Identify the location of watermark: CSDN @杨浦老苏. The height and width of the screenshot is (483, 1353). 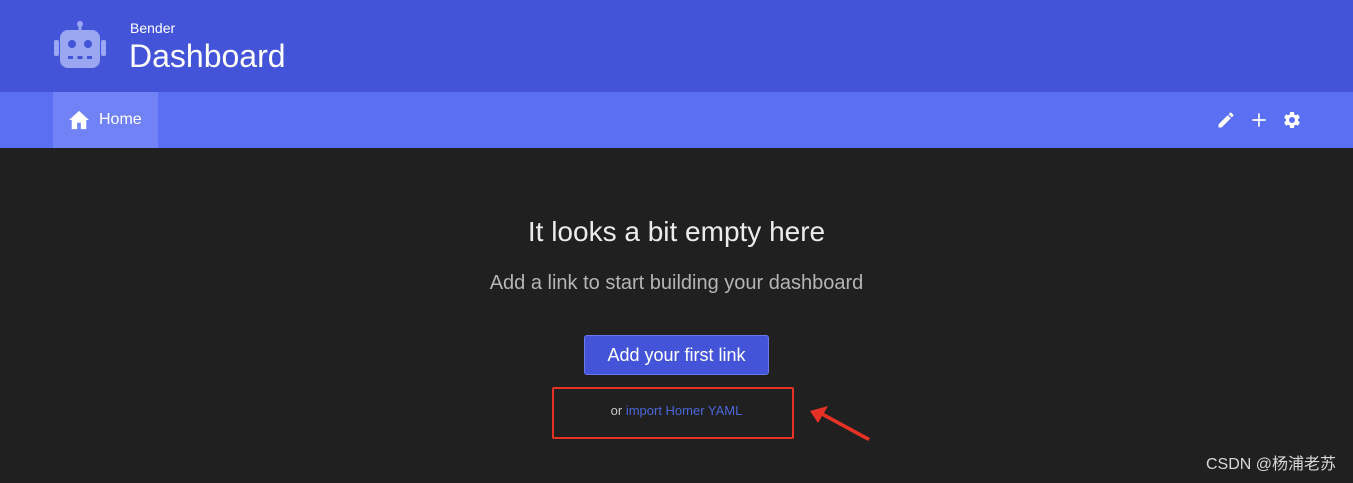
(1270, 464).